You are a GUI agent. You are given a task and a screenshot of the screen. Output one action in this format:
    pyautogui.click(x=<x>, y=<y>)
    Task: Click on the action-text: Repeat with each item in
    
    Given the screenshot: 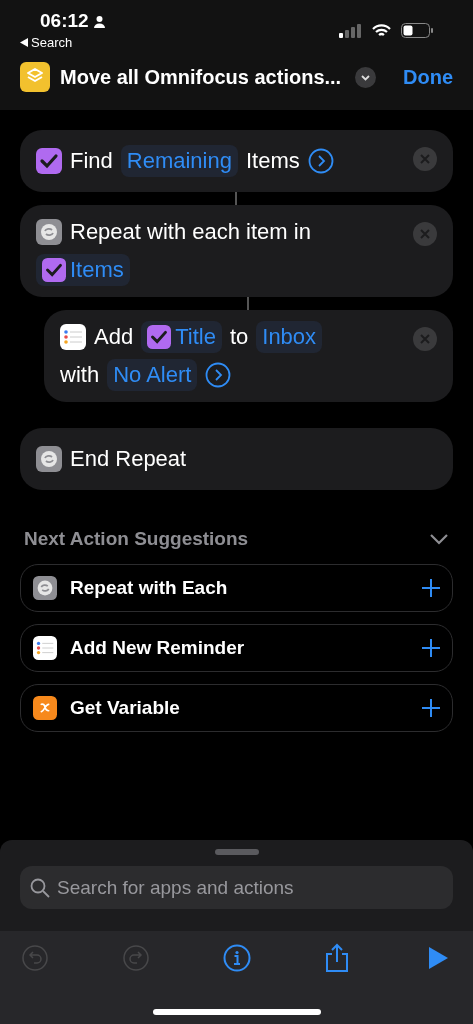 What is the action you would take?
    pyautogui.click(x=190, y=232)
    